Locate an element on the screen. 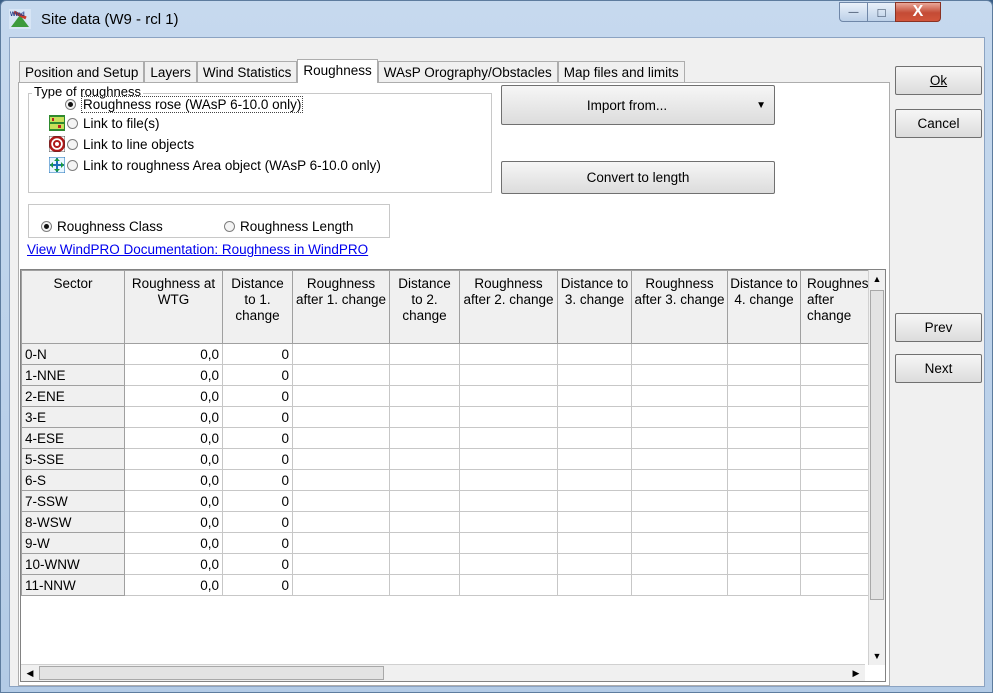 The image size is (993, 693). horizontal-scrollbar: ◀ ▶ is located at coordinates (443, 672).